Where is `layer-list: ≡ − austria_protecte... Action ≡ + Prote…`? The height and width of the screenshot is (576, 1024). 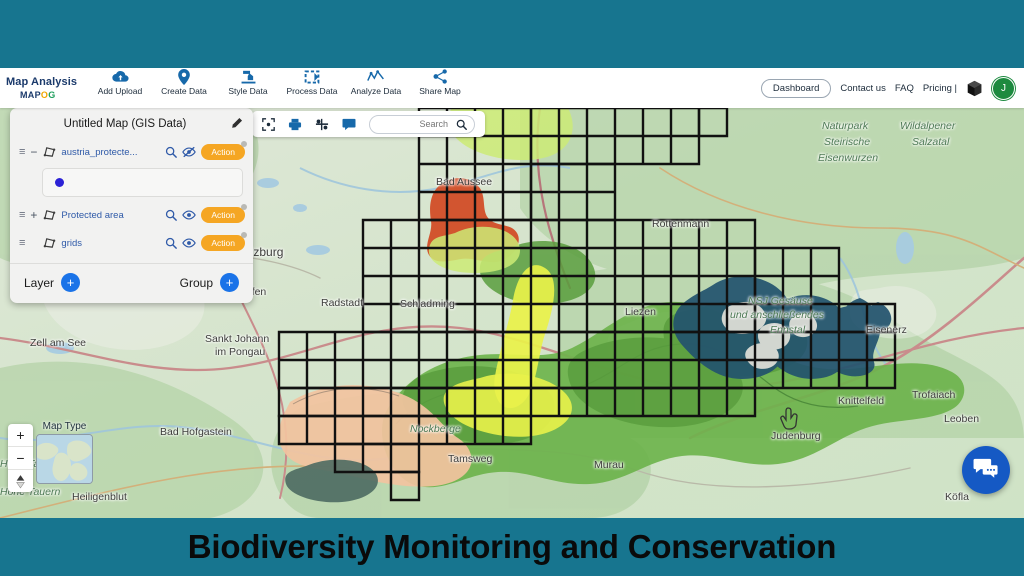
layer-list: ≡ − austria_protecte... Action ≡ + Prote… is located at coordinates (131, 199).